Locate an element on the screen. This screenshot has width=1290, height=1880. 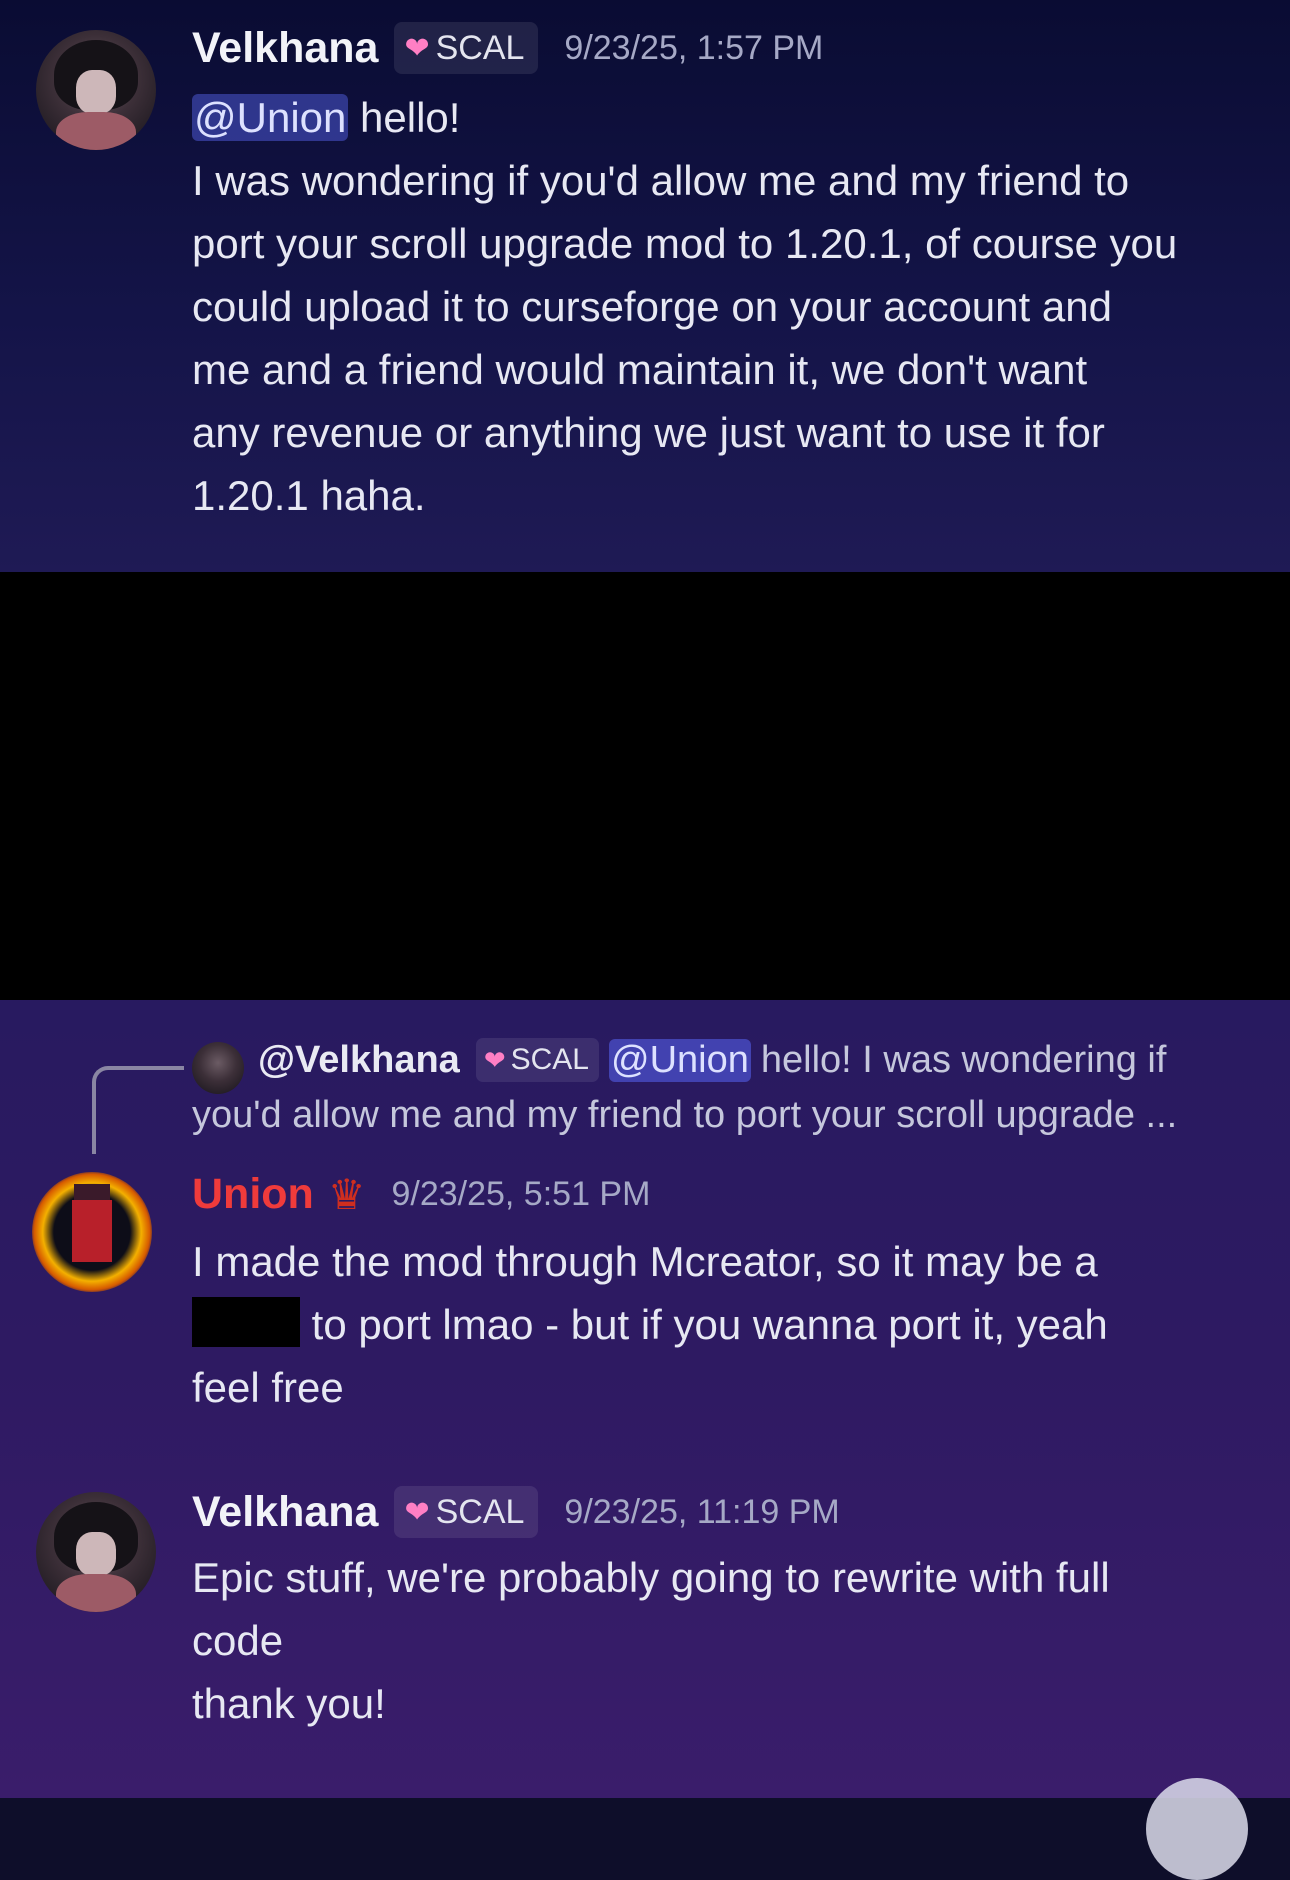
reply-text: hello! I was wondering if is located at coordinates (963, 1059).